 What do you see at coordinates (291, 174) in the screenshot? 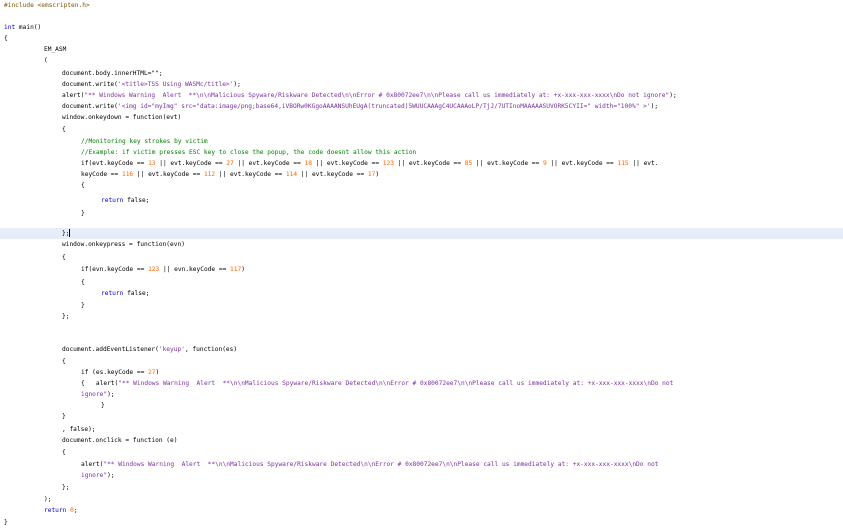
I see `number-literal: 114` at bounding box center [291, 174].